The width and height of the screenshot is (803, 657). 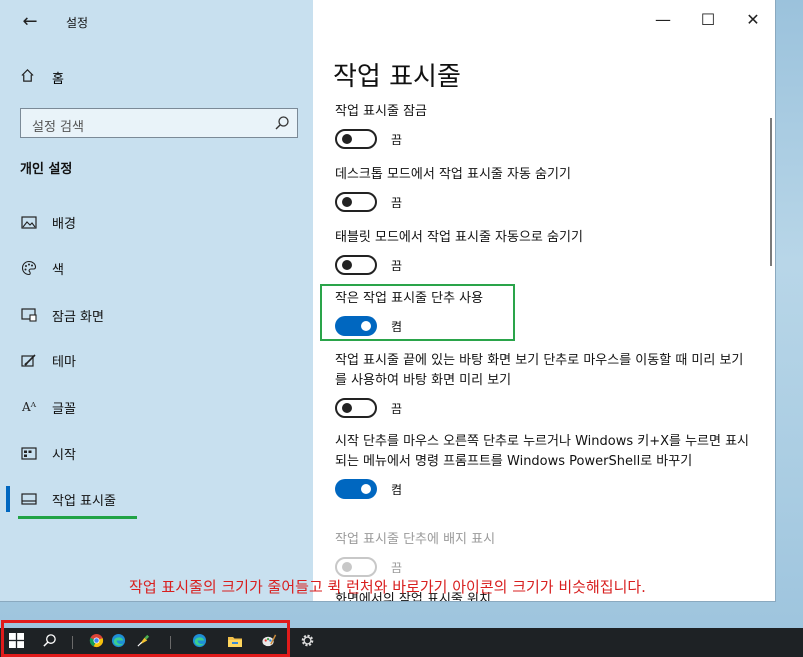 I want to click on back-arrow-icon: ←, so click(x=30, y=21).